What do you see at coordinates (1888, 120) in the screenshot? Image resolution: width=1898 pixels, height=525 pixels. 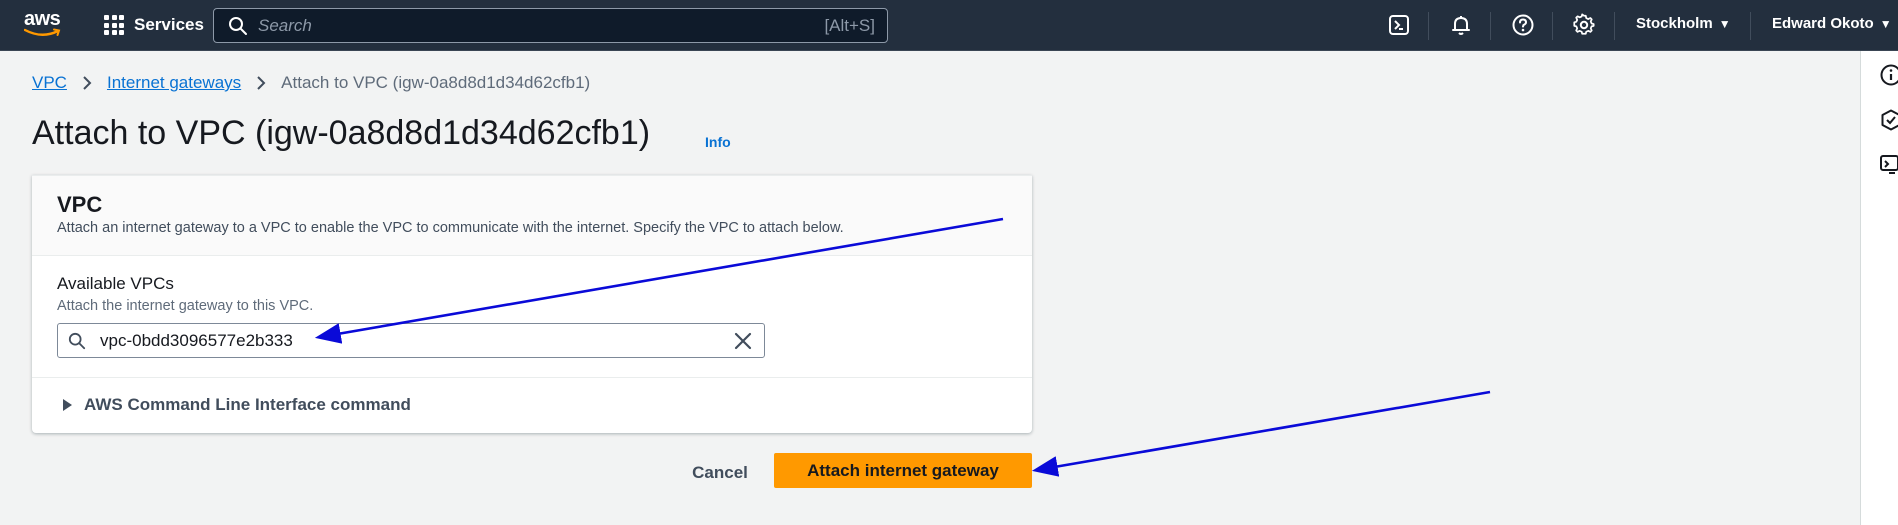 I see `shield-icon` at bounding box center [1888, 120].